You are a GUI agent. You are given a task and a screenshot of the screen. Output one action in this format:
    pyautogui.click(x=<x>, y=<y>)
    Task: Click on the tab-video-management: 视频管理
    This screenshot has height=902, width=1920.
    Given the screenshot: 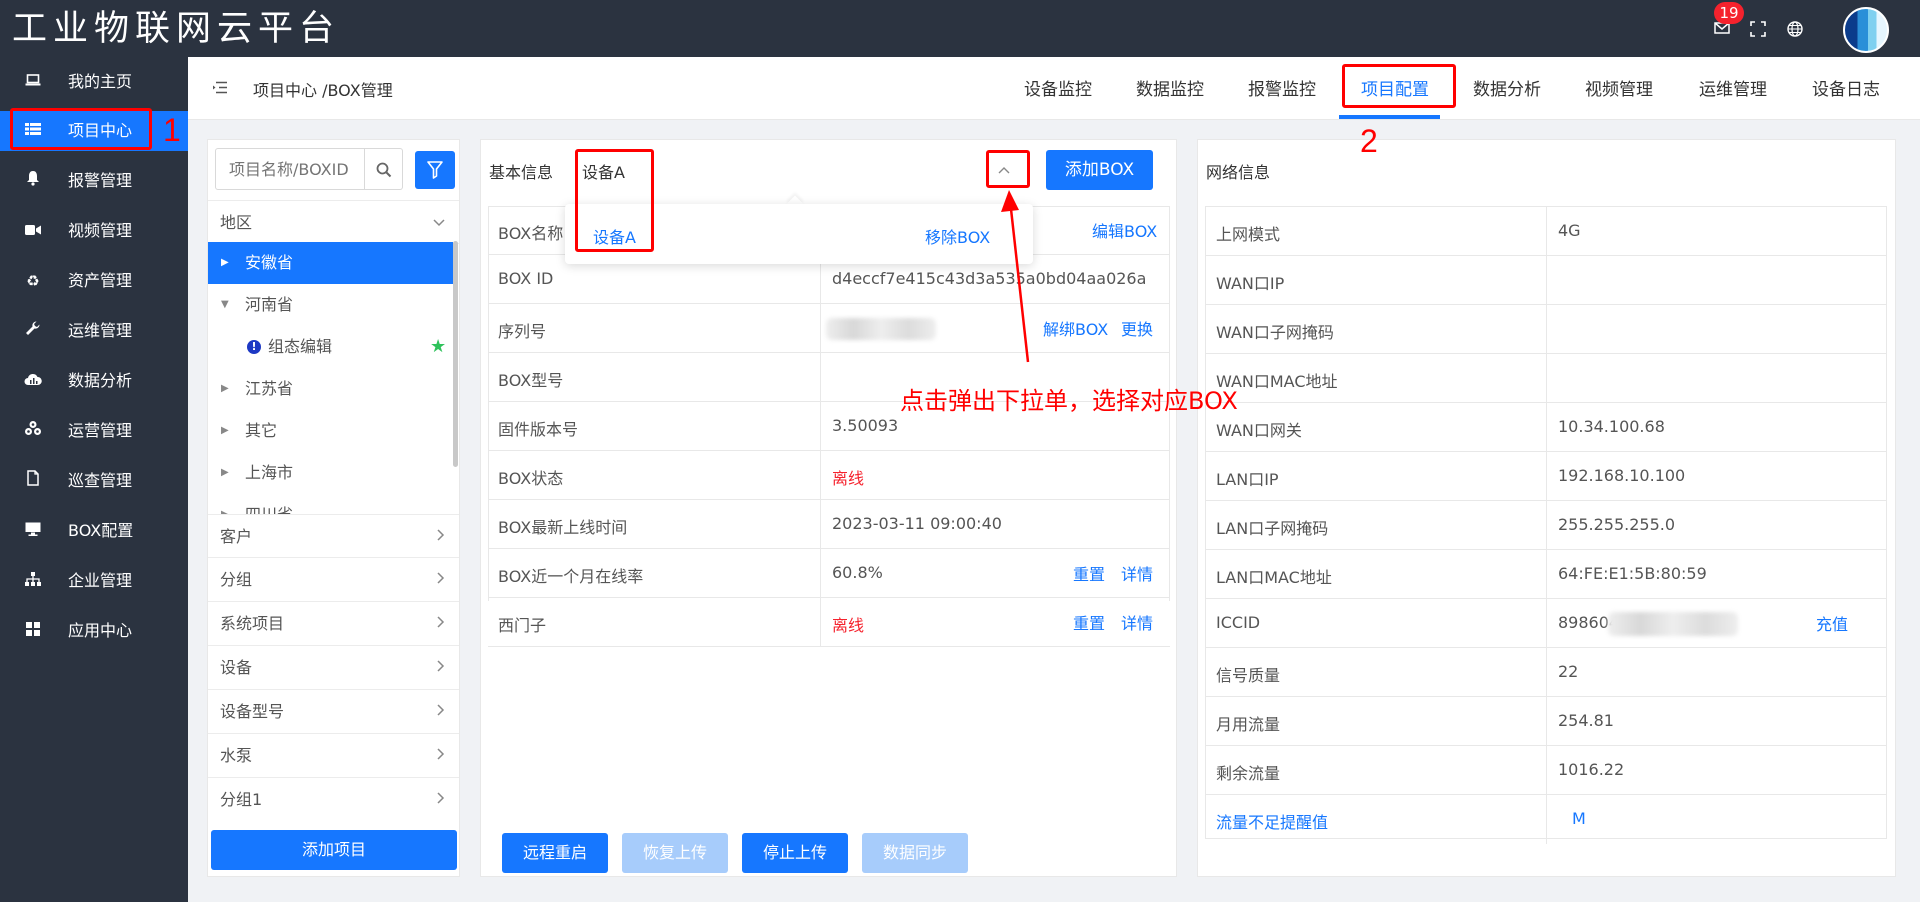 What is the action you would take?
    pyautogui.click(x=1619, y=87)
    